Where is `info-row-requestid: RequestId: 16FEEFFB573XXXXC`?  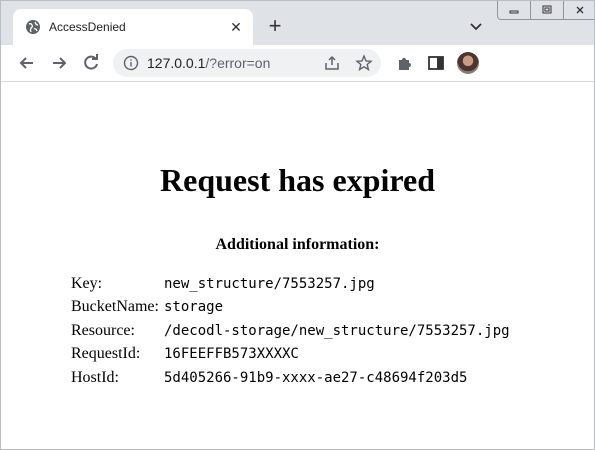 info-row-requestid: RequestId: 16FEEFFB573XXXXC is located at coordinates (290, 355).